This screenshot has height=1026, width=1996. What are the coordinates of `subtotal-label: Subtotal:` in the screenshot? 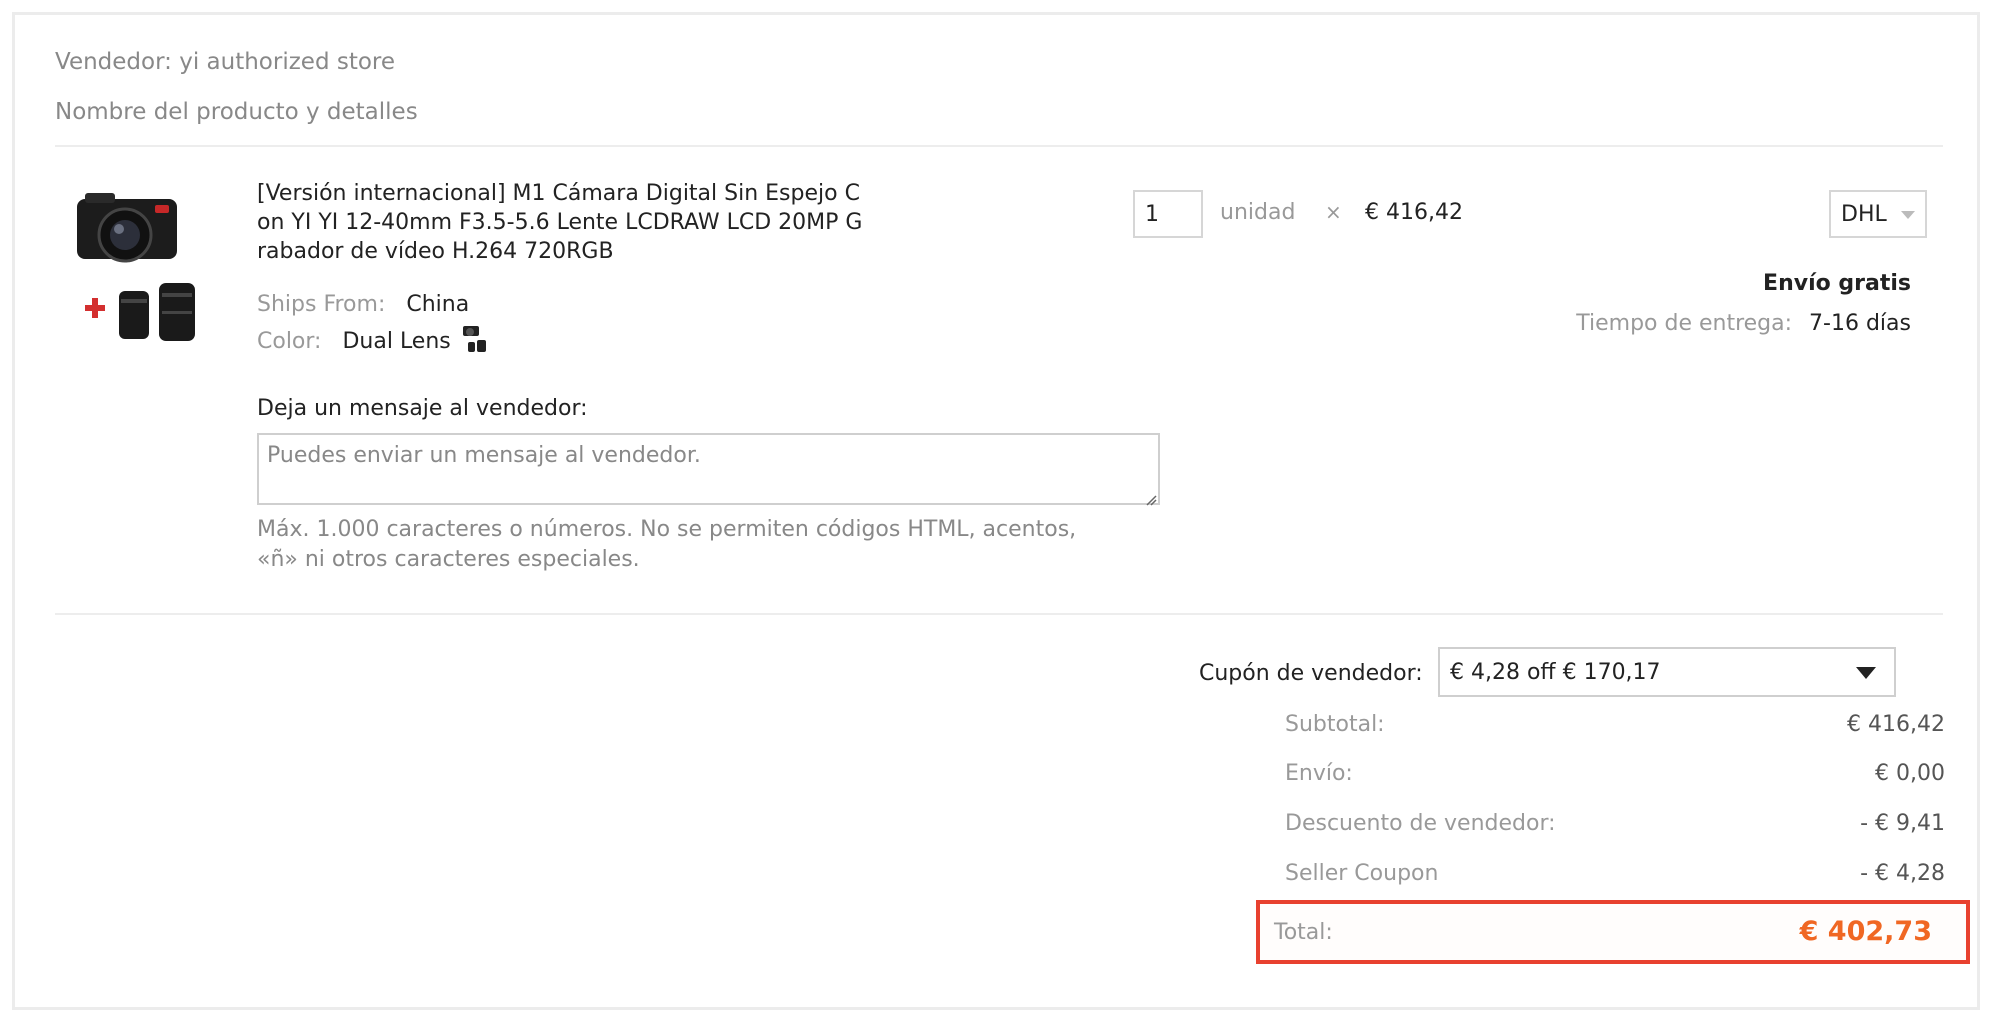 It's located at (1335, 724).